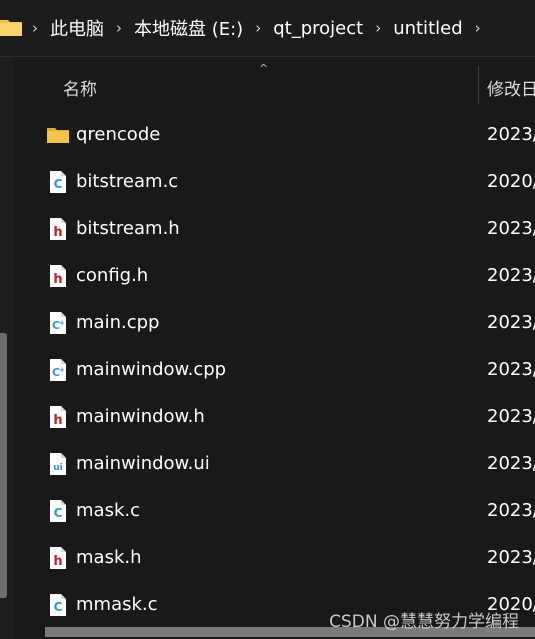  I want to click on ui-file-icon: ui, so click(58, 464).